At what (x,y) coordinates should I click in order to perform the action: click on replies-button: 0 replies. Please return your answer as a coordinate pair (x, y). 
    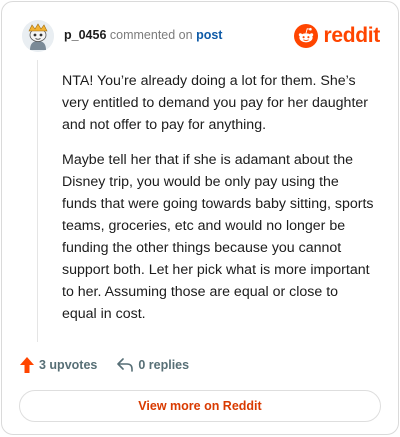
    Looking at the image, I should click on (153, 365).